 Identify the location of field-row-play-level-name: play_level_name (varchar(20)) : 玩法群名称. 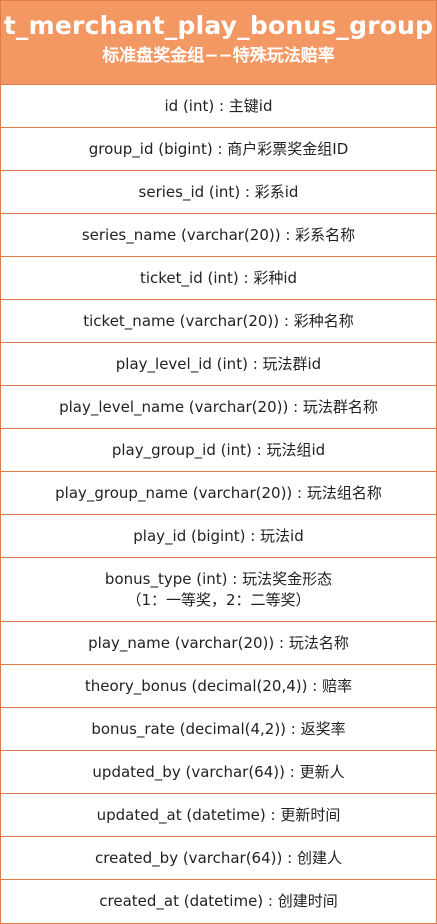
(218, 407).